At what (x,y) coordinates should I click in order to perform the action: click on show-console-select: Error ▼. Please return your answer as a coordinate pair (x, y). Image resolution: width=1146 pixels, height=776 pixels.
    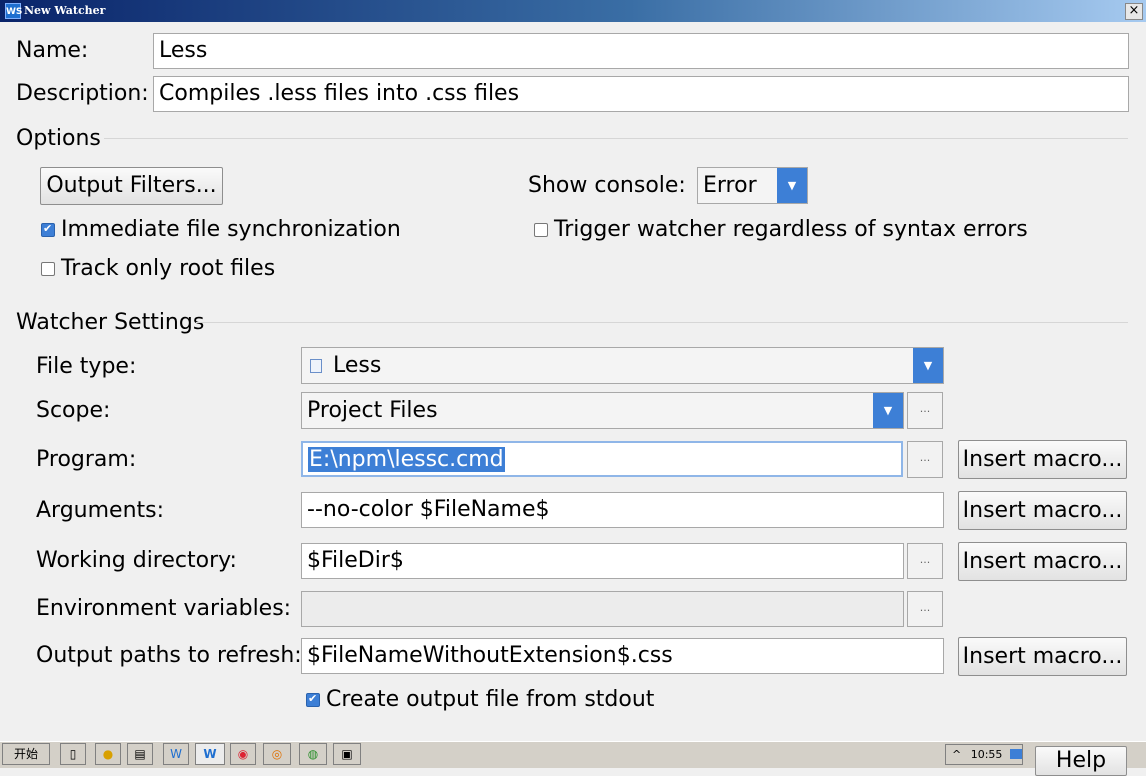
    Looking at the image, I should click on (752, 185).